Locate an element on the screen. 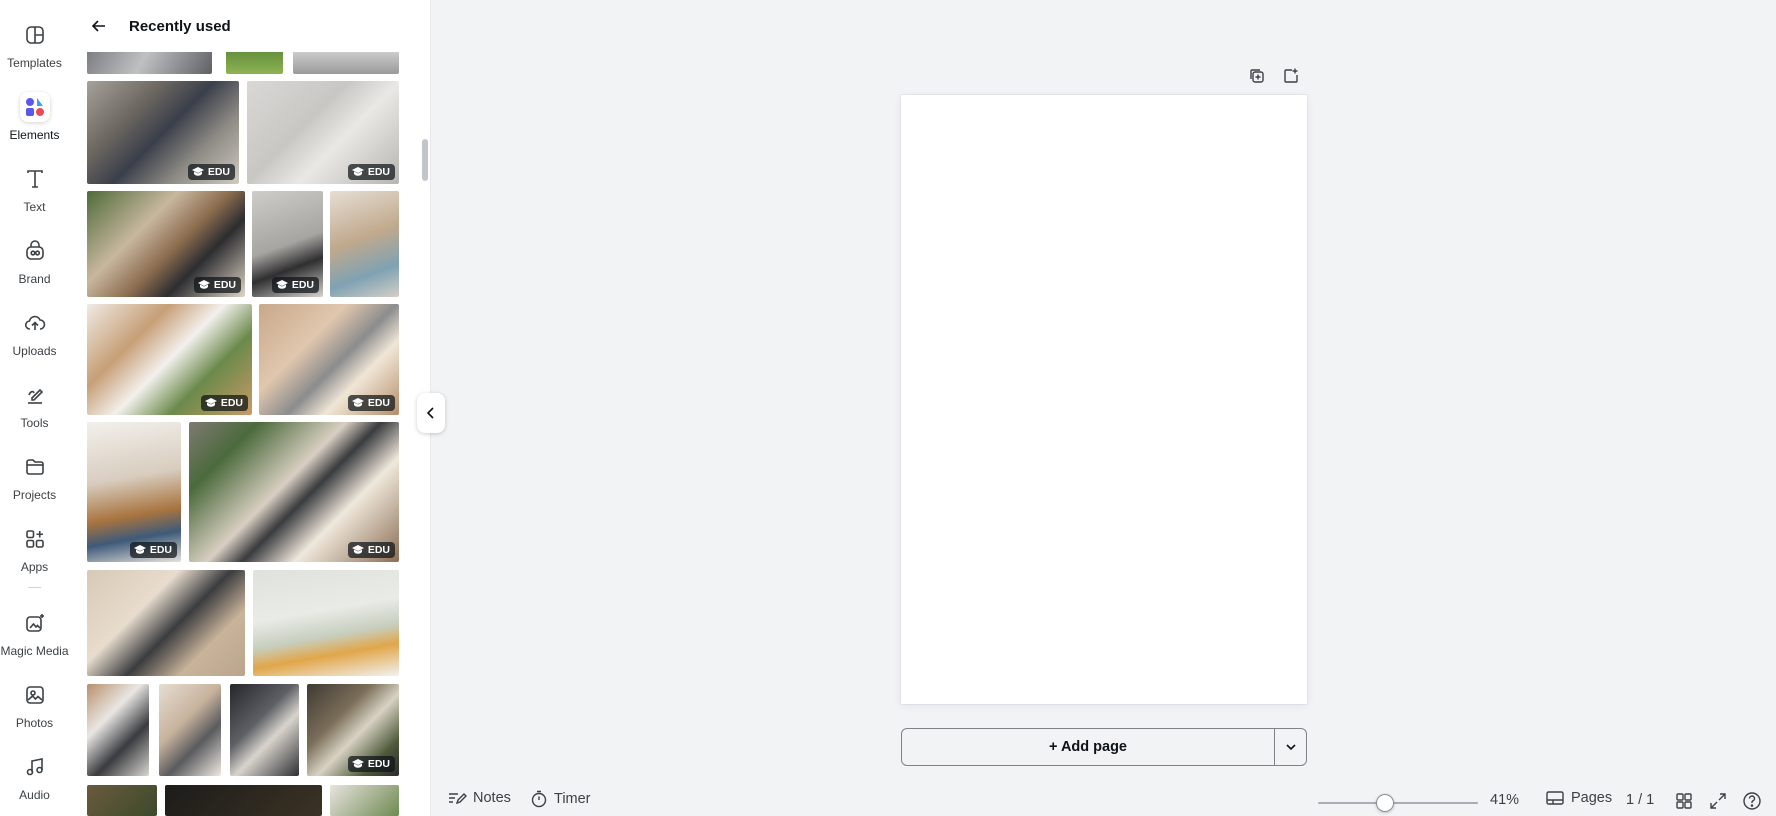 The width and height of the screenshot is (1776, 816). collapse-panel-button is located at coordinates (431, 413).